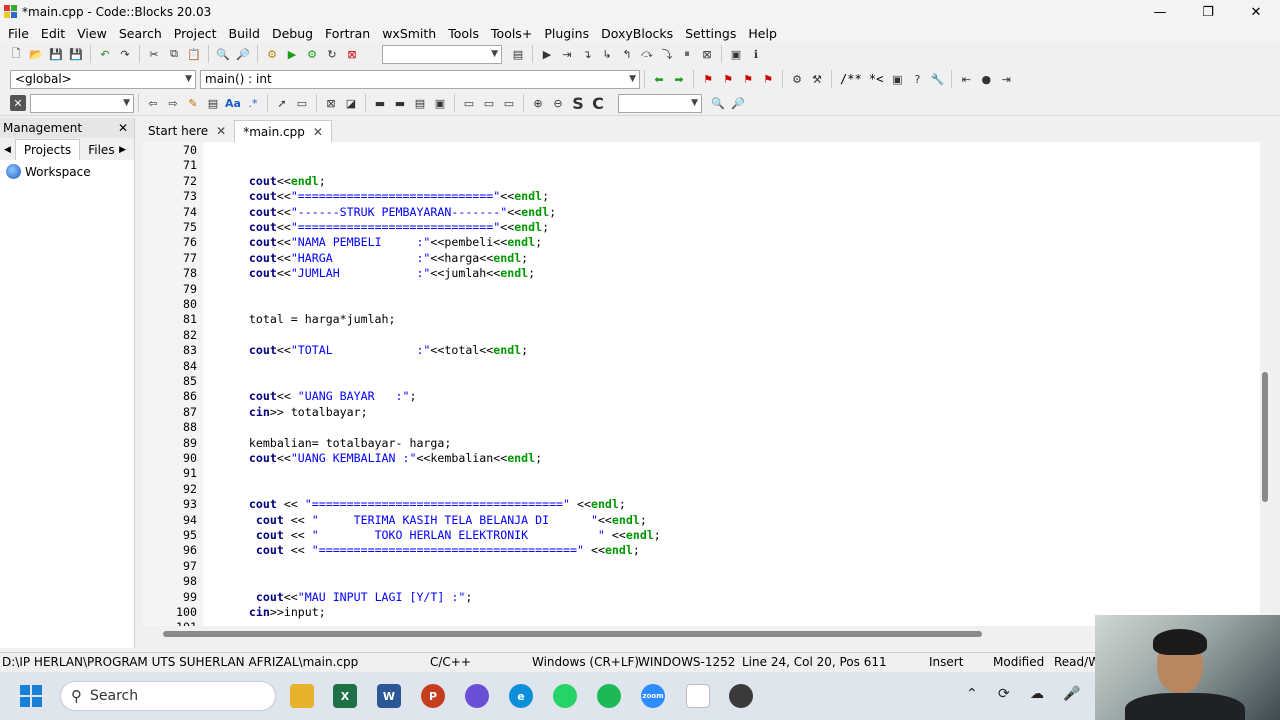 The height and width of the screenshot is (720, 1280). Describe the element at coordinates (572, 634) in the screenshot. I see `horizontal-scrollbar-thumb` at that location.